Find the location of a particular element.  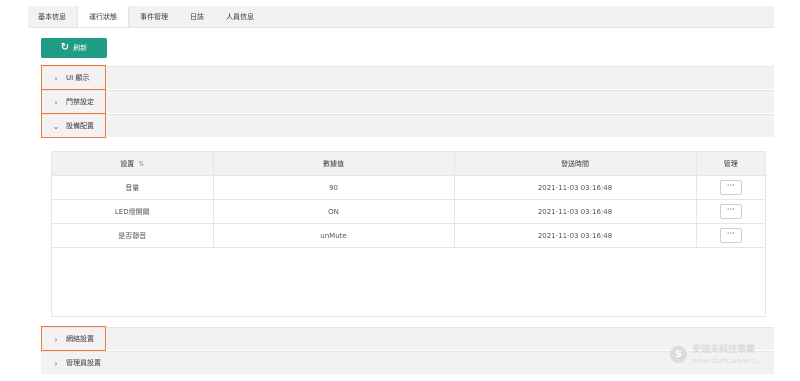

cell-setting: 是否靜音 is located at coordinates (133, 235).